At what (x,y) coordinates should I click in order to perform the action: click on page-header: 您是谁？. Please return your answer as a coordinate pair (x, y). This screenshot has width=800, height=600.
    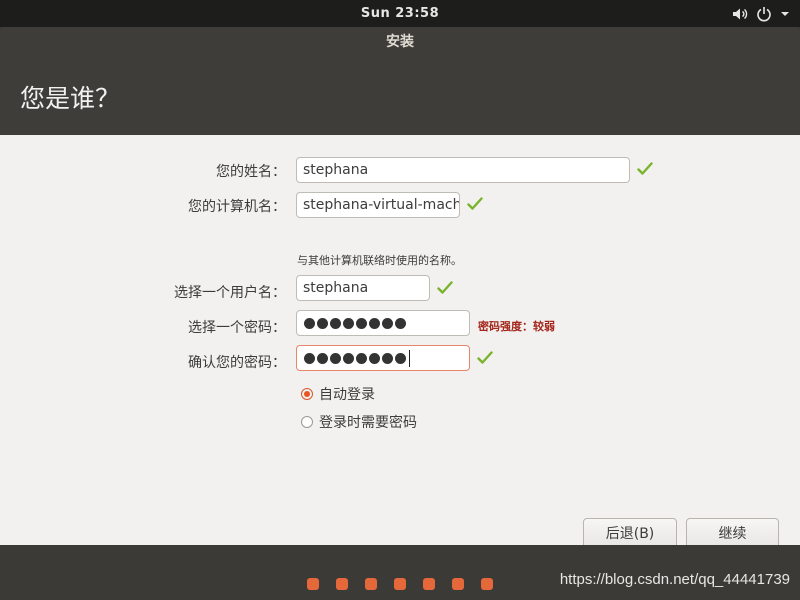
    Looking at the image, I should click on (400, 96).